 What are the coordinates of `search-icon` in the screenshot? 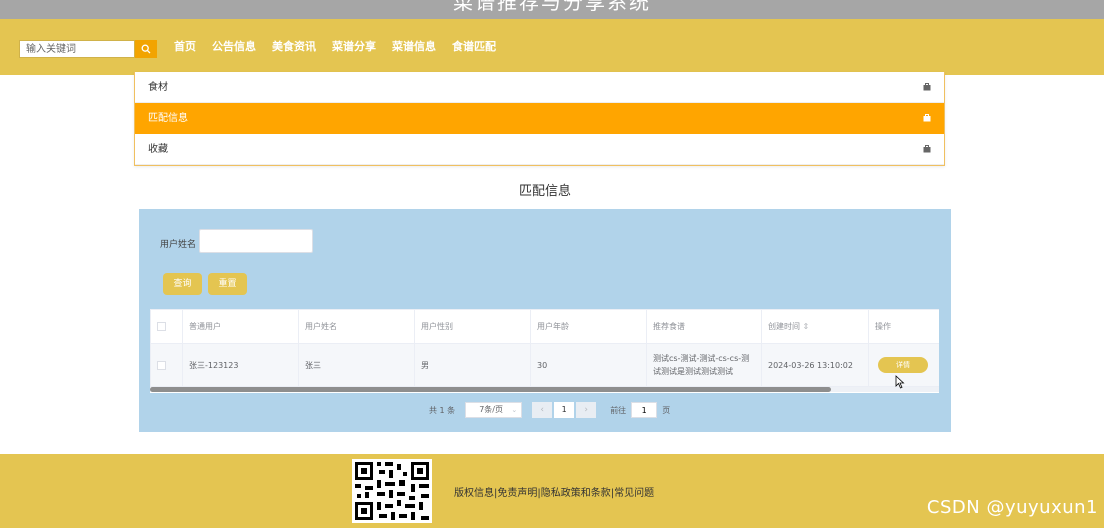 It's located at (146, 49).